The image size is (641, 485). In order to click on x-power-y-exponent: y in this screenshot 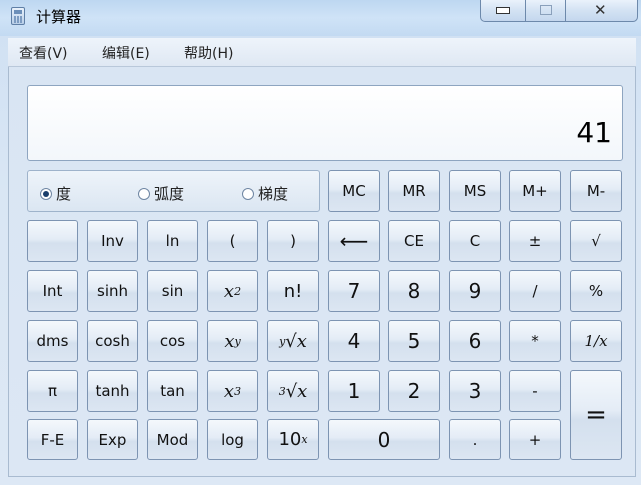, I will do `click(237, 341)`.